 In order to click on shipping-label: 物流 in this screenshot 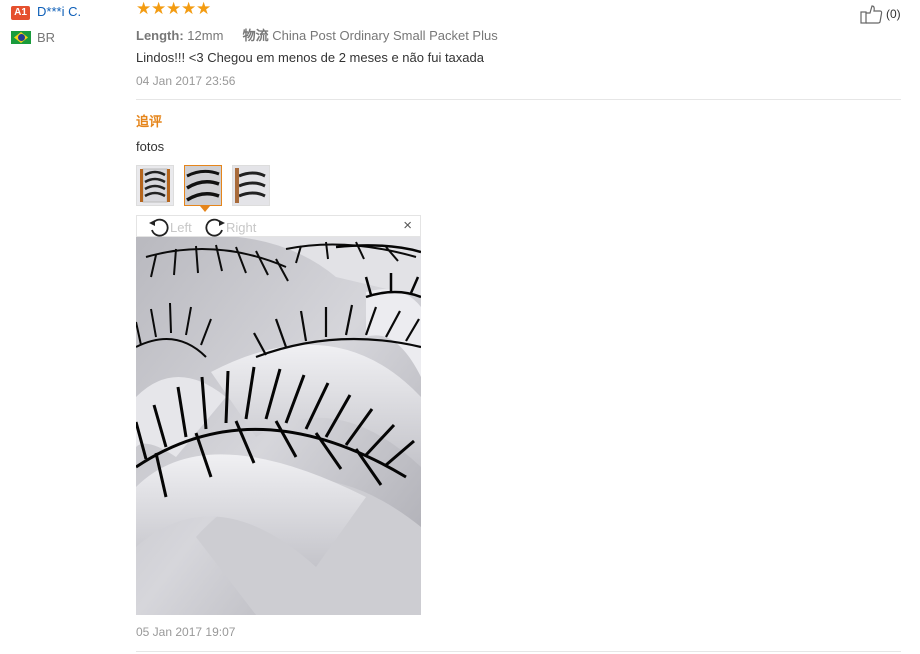, I will do `click(255, 35)`.